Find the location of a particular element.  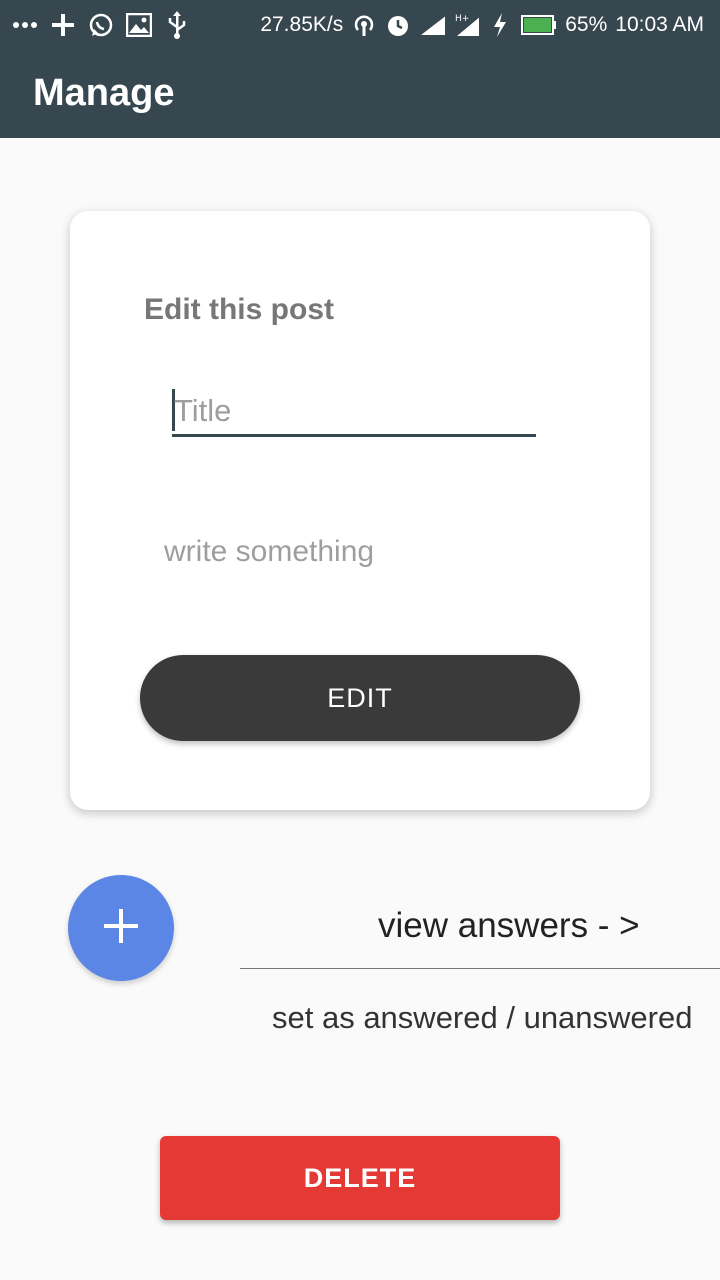

view-answers-link: view answers - > is located at coordinates (509, 926).